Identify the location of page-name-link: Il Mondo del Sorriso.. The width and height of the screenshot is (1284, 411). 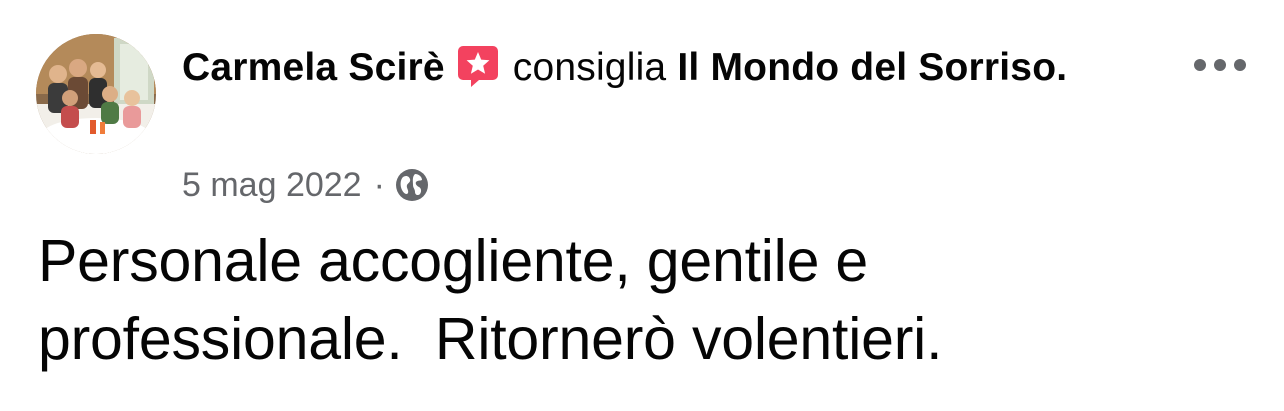
(872, 67).